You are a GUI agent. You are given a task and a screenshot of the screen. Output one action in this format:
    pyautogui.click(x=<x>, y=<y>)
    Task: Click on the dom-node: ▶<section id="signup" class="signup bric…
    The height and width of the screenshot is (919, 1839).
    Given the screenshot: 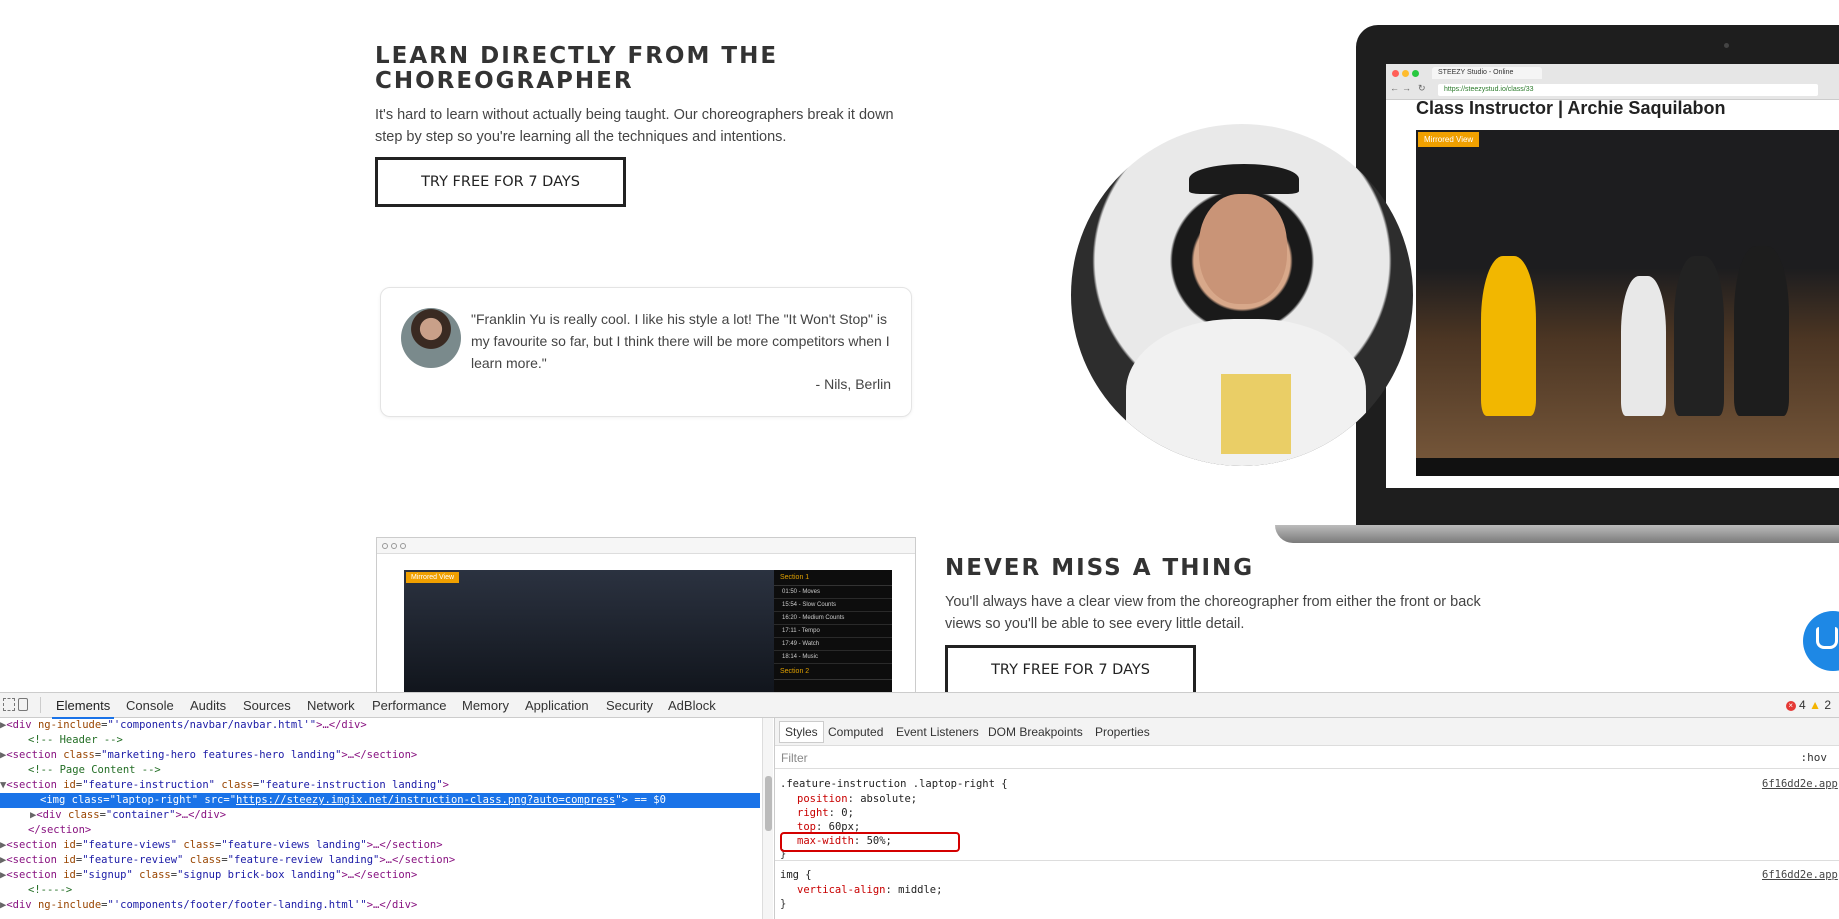 What is the action you would take?
    pyautogui.click(x=380, y=875)
    